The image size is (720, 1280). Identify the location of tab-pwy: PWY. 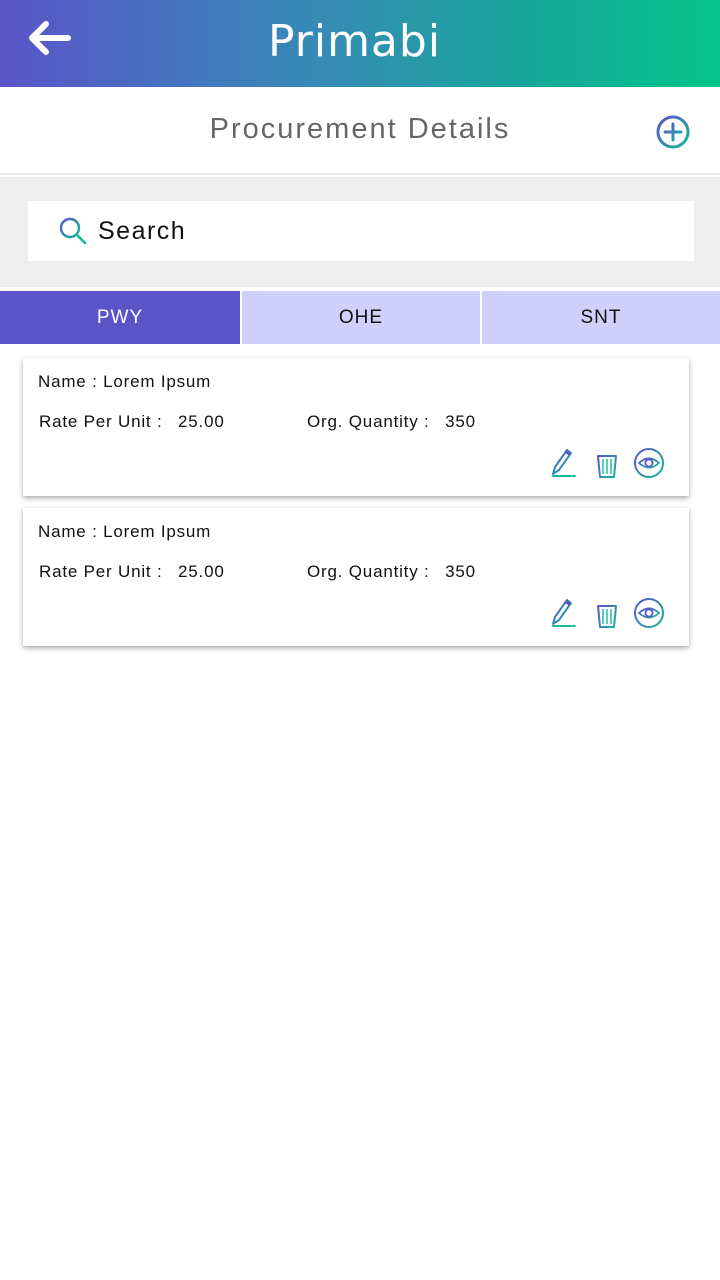
(120, 317).